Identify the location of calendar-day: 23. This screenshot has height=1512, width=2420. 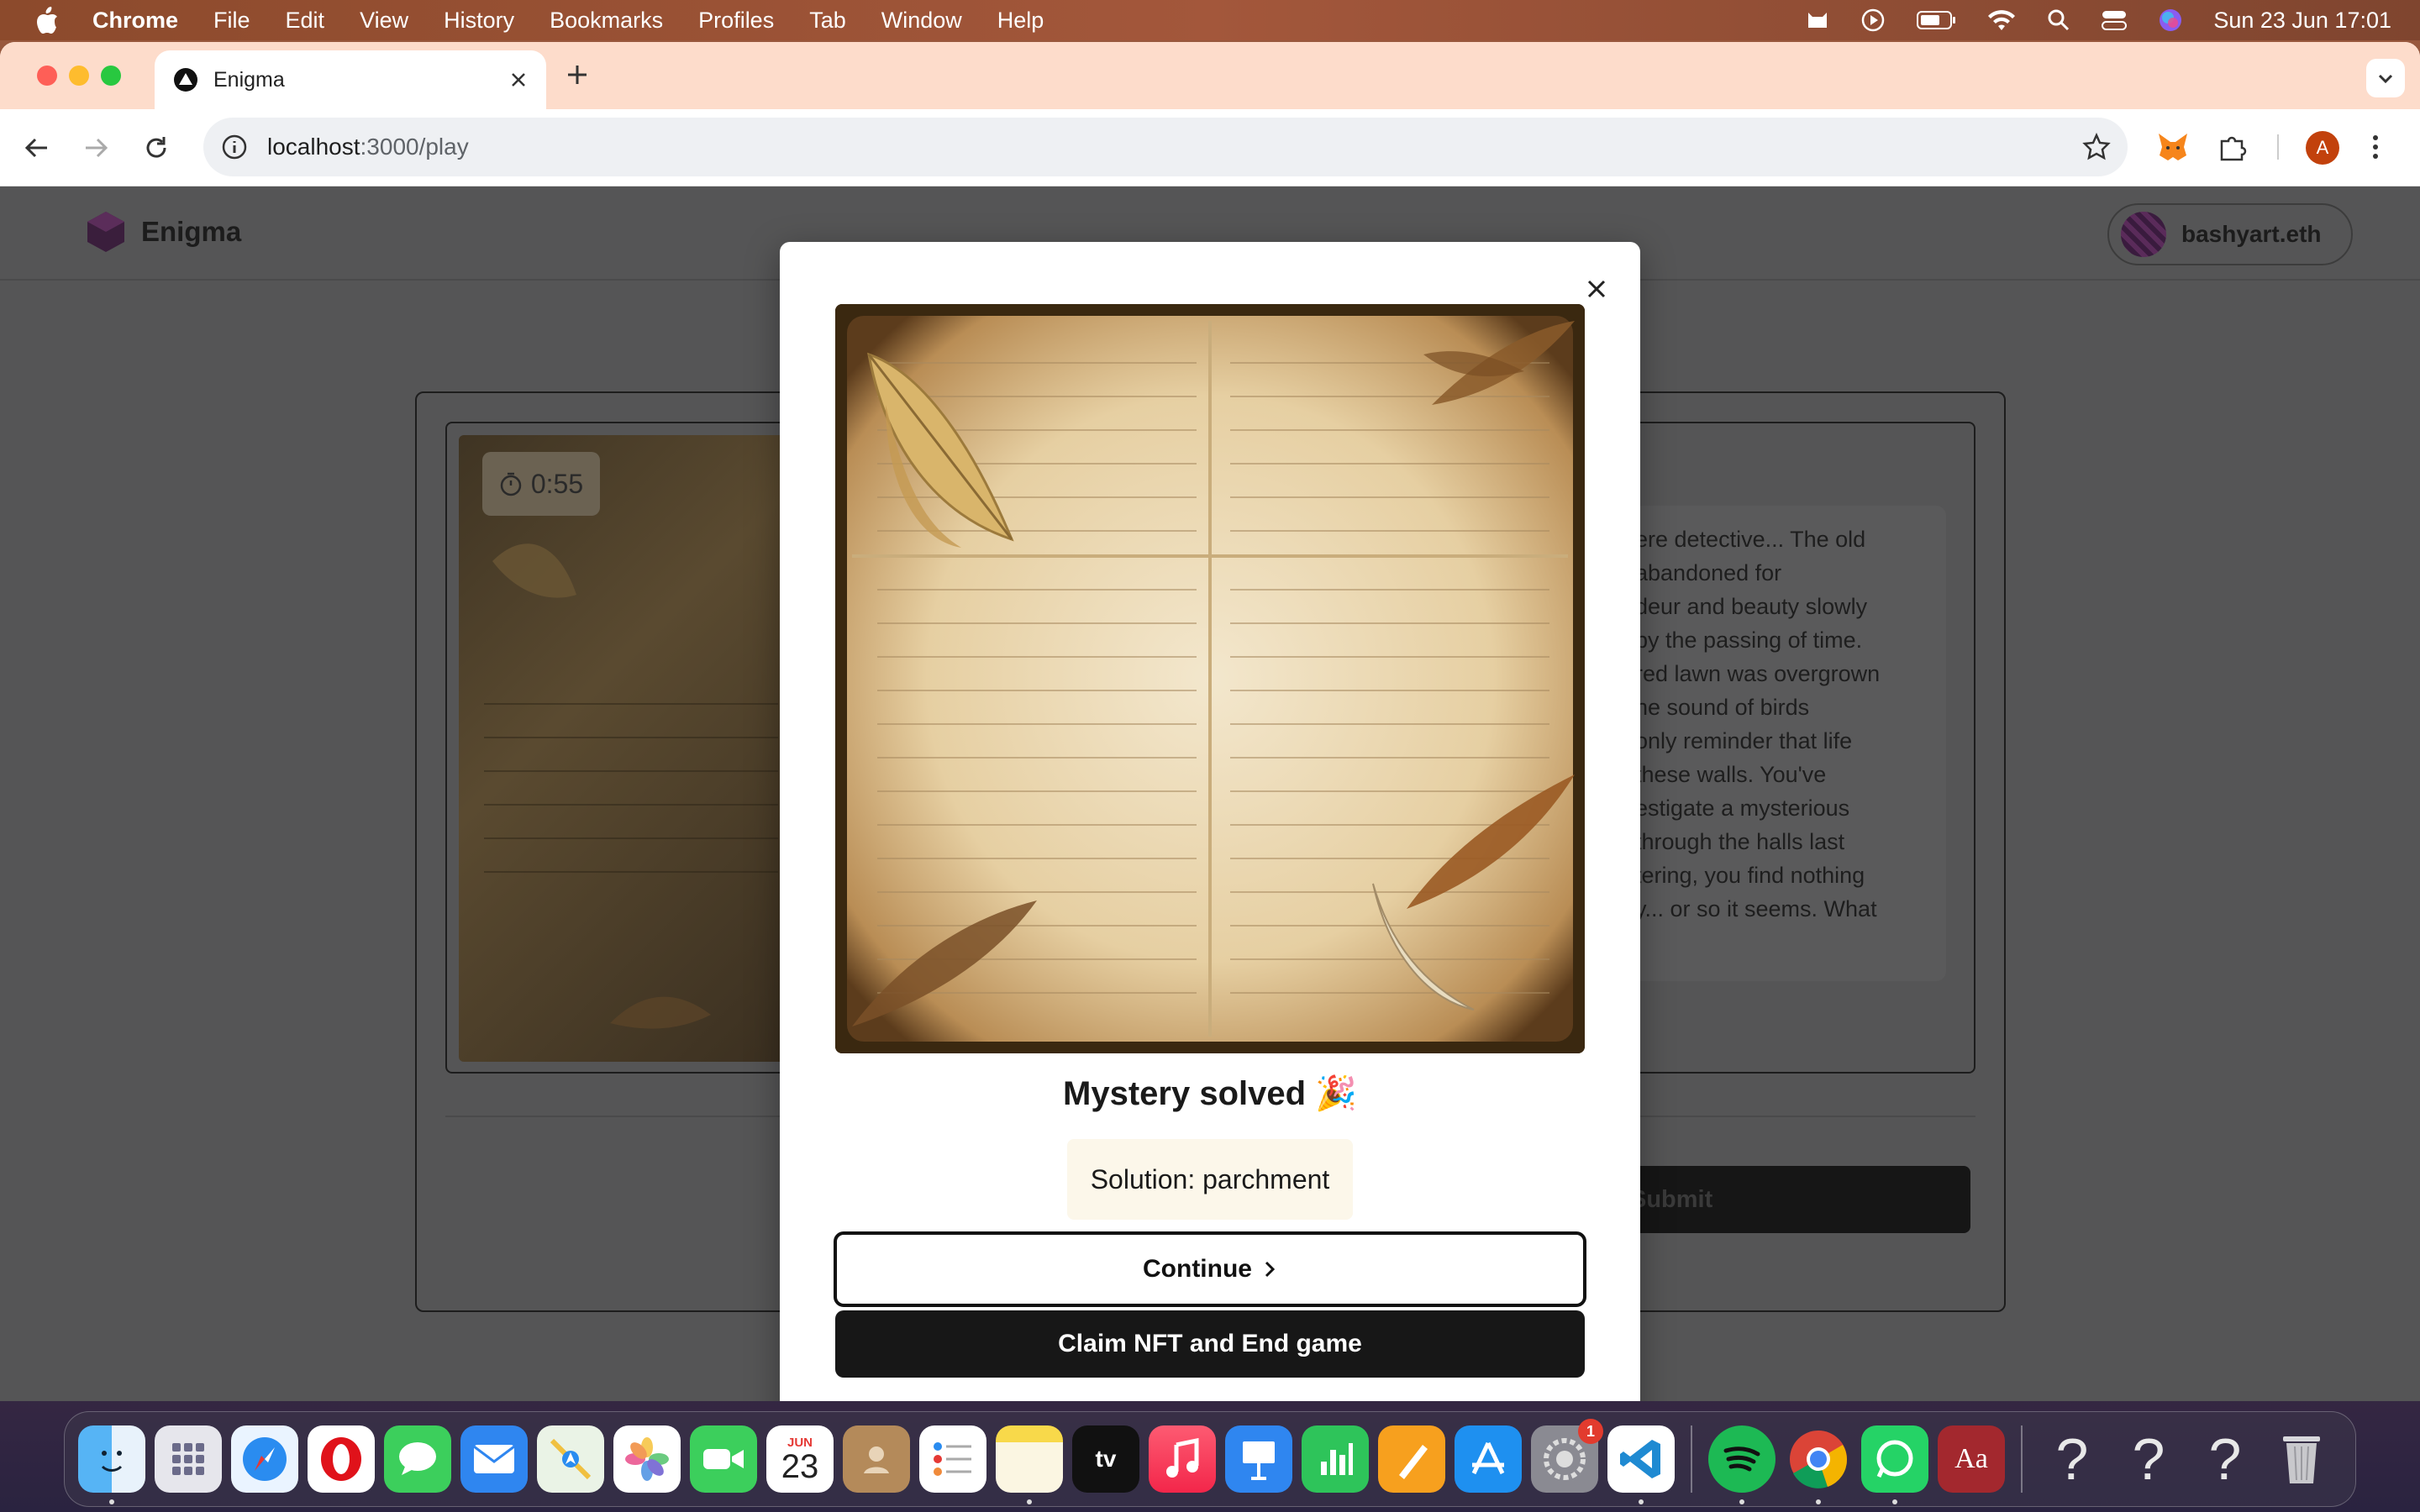
(800, 1466).